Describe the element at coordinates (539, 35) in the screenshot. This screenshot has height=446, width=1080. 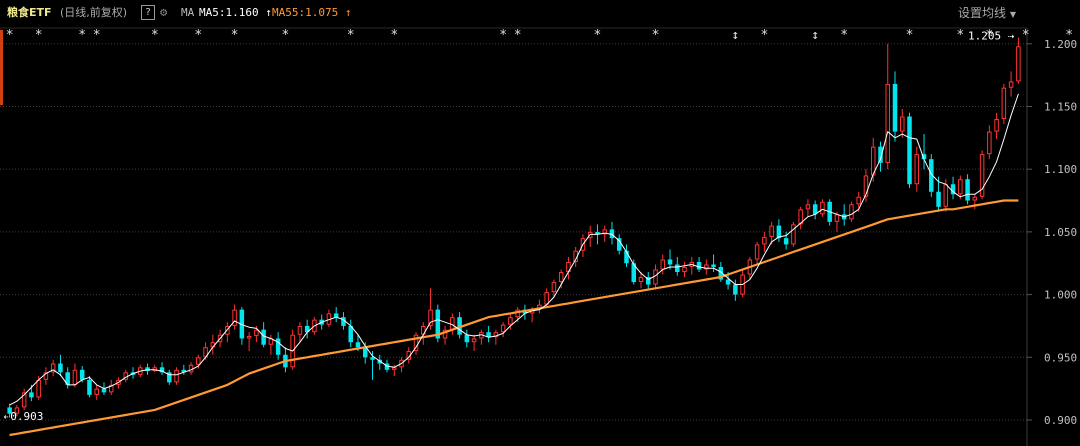
I see `event-markers: **************↕*↕********` at that location.